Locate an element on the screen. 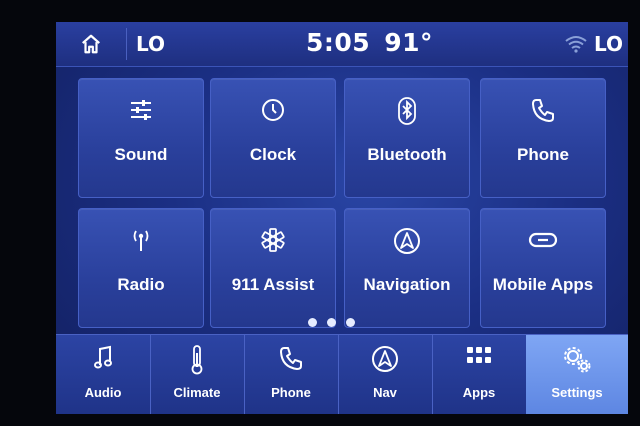  tile-label: Clock is located at coordinates (273, 154).